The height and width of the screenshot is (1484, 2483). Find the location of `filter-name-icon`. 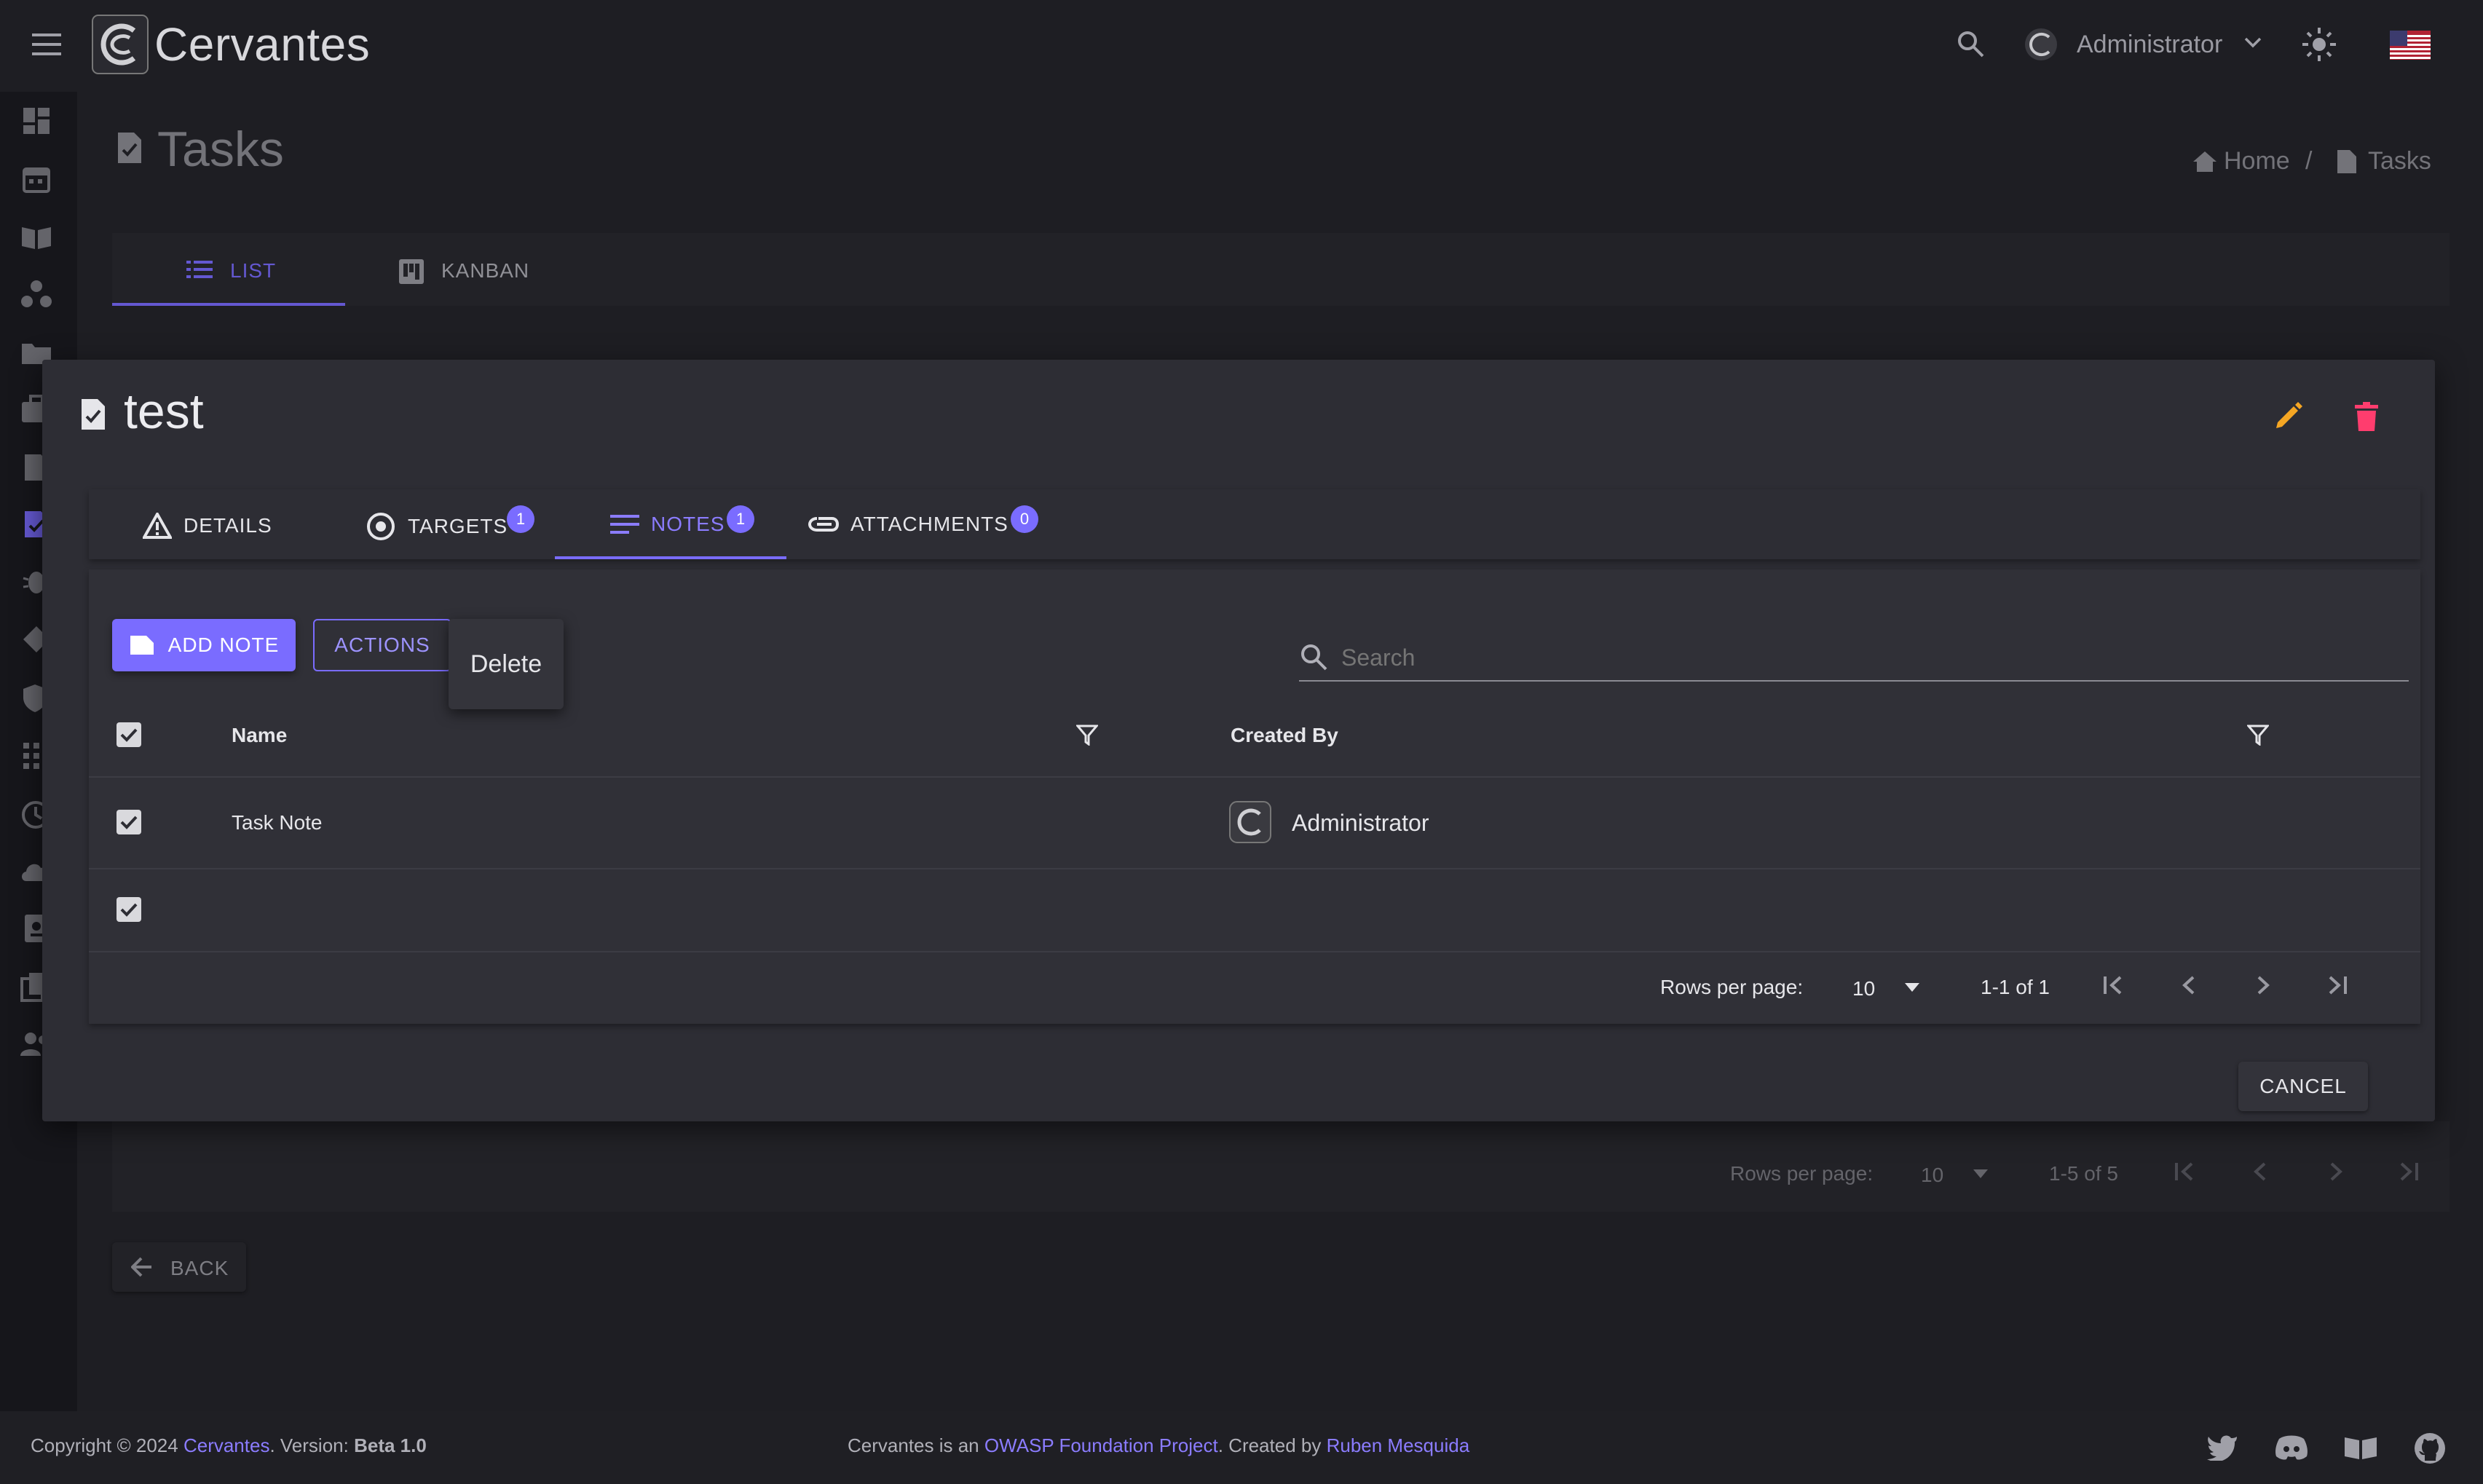

filter-name-icon is located at coordinates (1087, 735).